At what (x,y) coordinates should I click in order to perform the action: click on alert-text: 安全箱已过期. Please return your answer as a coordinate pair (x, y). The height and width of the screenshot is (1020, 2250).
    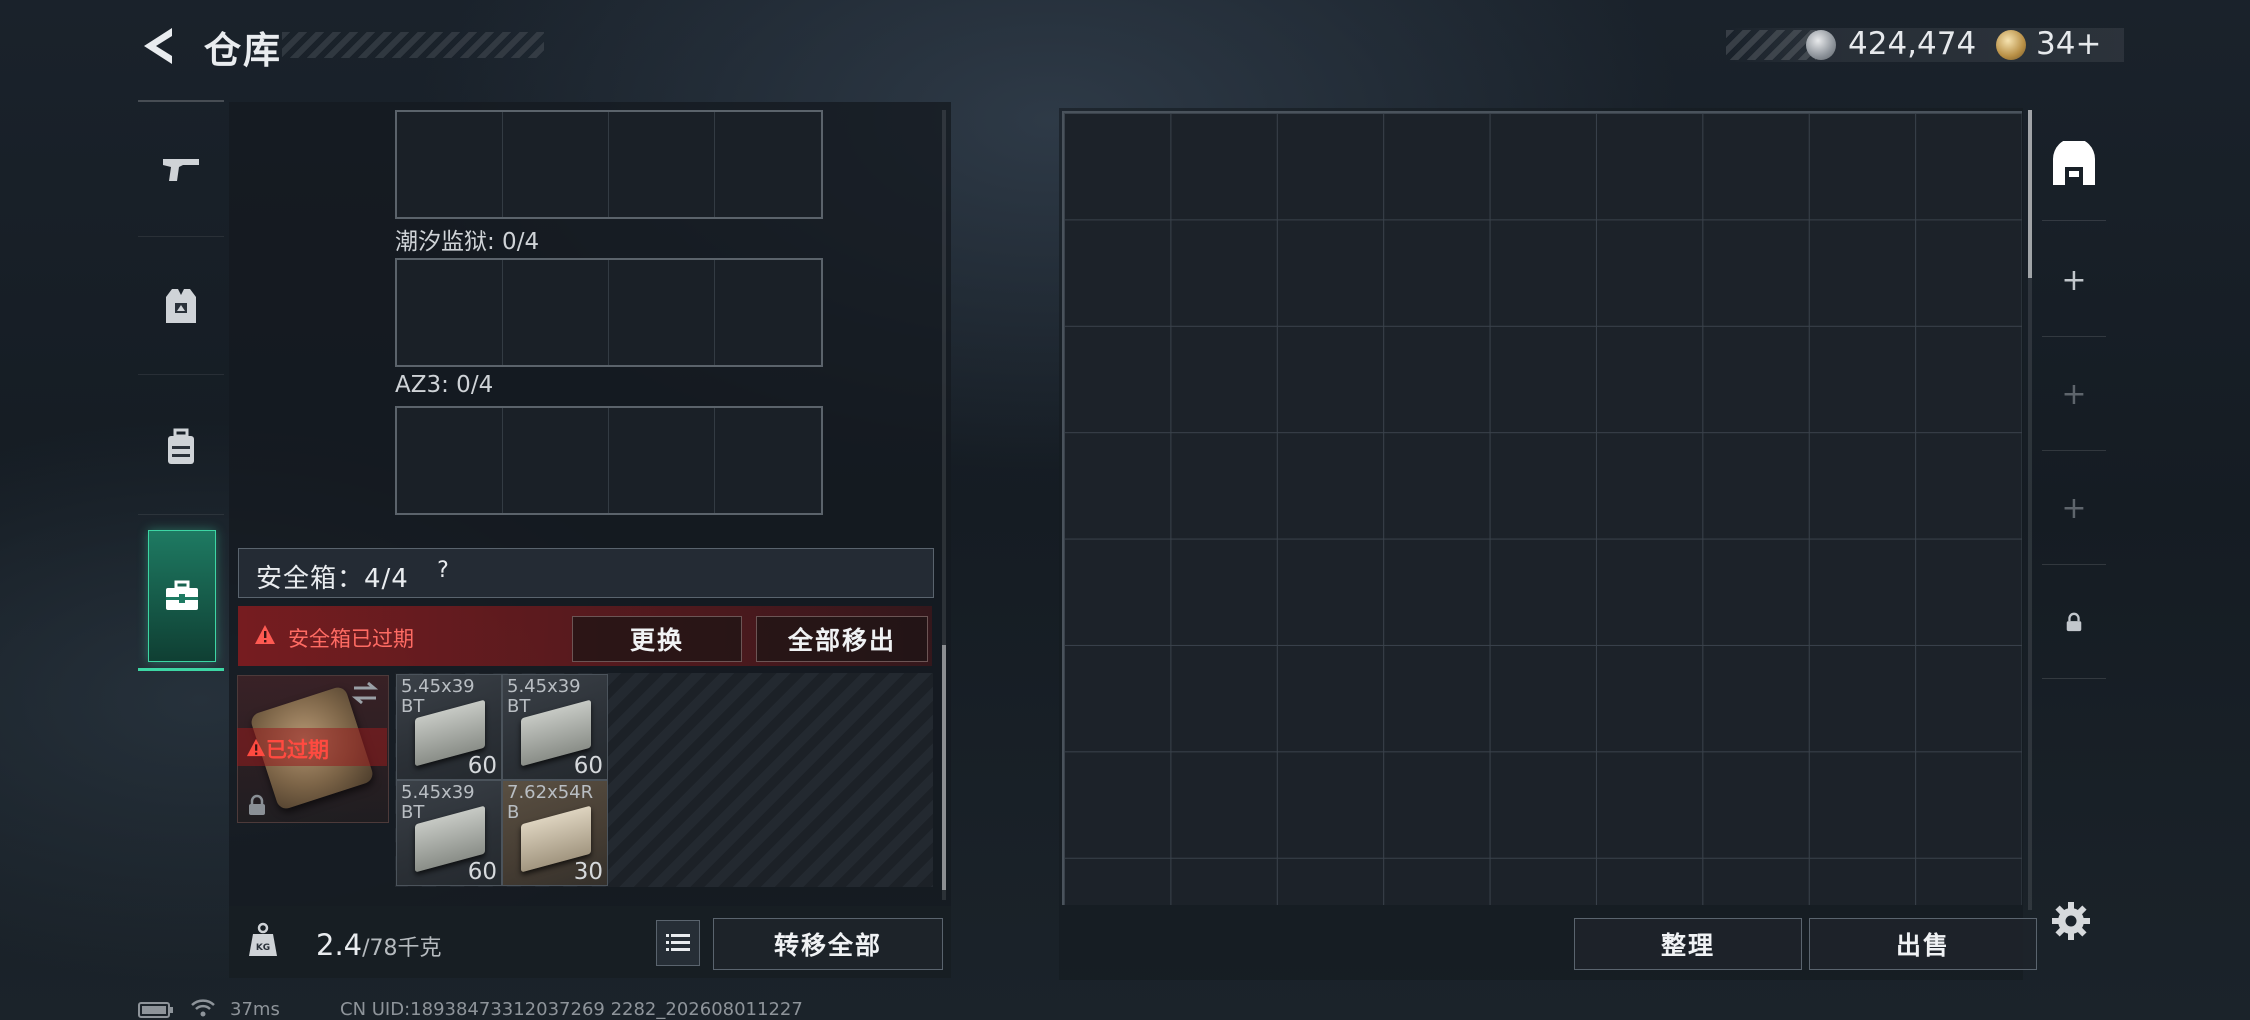
    Looking at the image, I should click on (351, 639).